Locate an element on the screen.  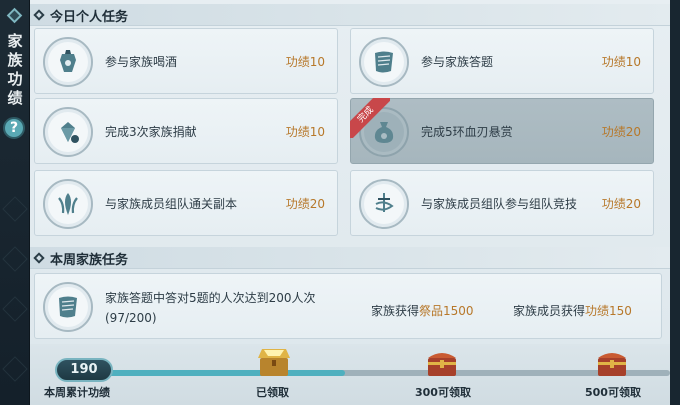
task-card: 完成3次家族捐献 功绩10 is located at coordinates (186, 131).